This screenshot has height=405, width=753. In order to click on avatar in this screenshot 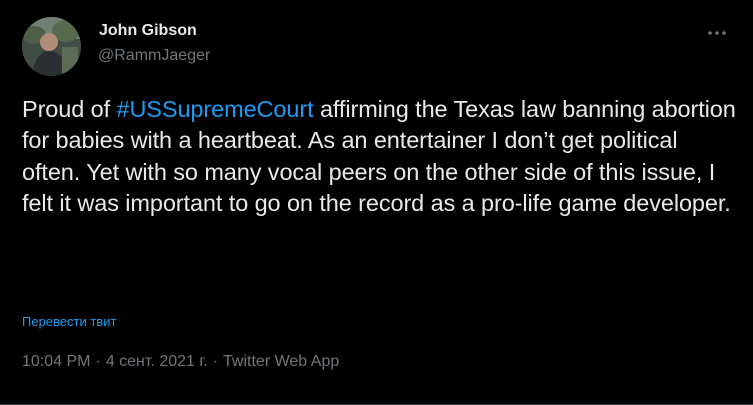, I will do `click(51, 46)`.